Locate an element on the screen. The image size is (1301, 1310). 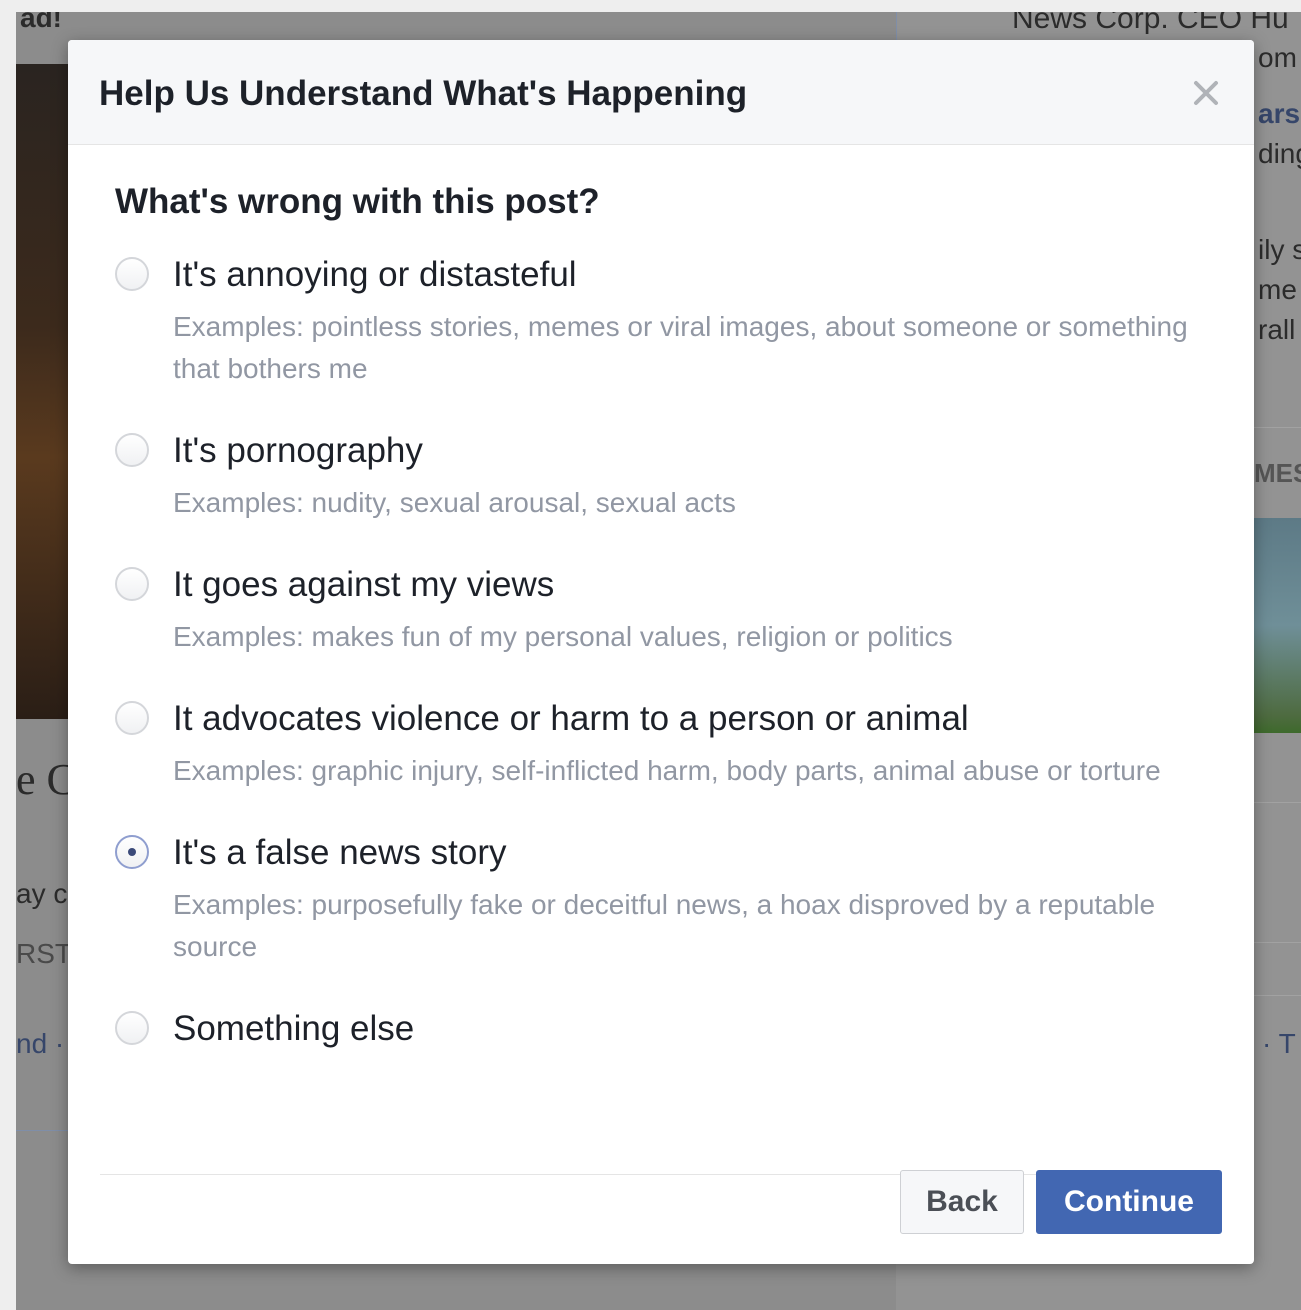
background-link: ars is located at coordinates (1279, 113).